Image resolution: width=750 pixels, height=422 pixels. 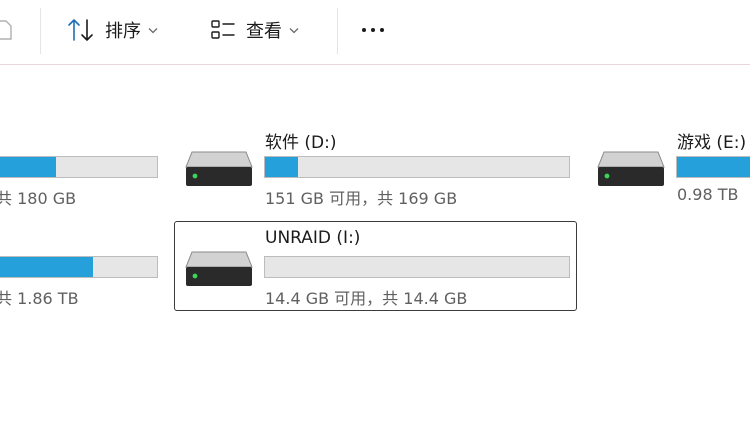 I want to click on sort-button: 排序, so click(x=112, y=30).